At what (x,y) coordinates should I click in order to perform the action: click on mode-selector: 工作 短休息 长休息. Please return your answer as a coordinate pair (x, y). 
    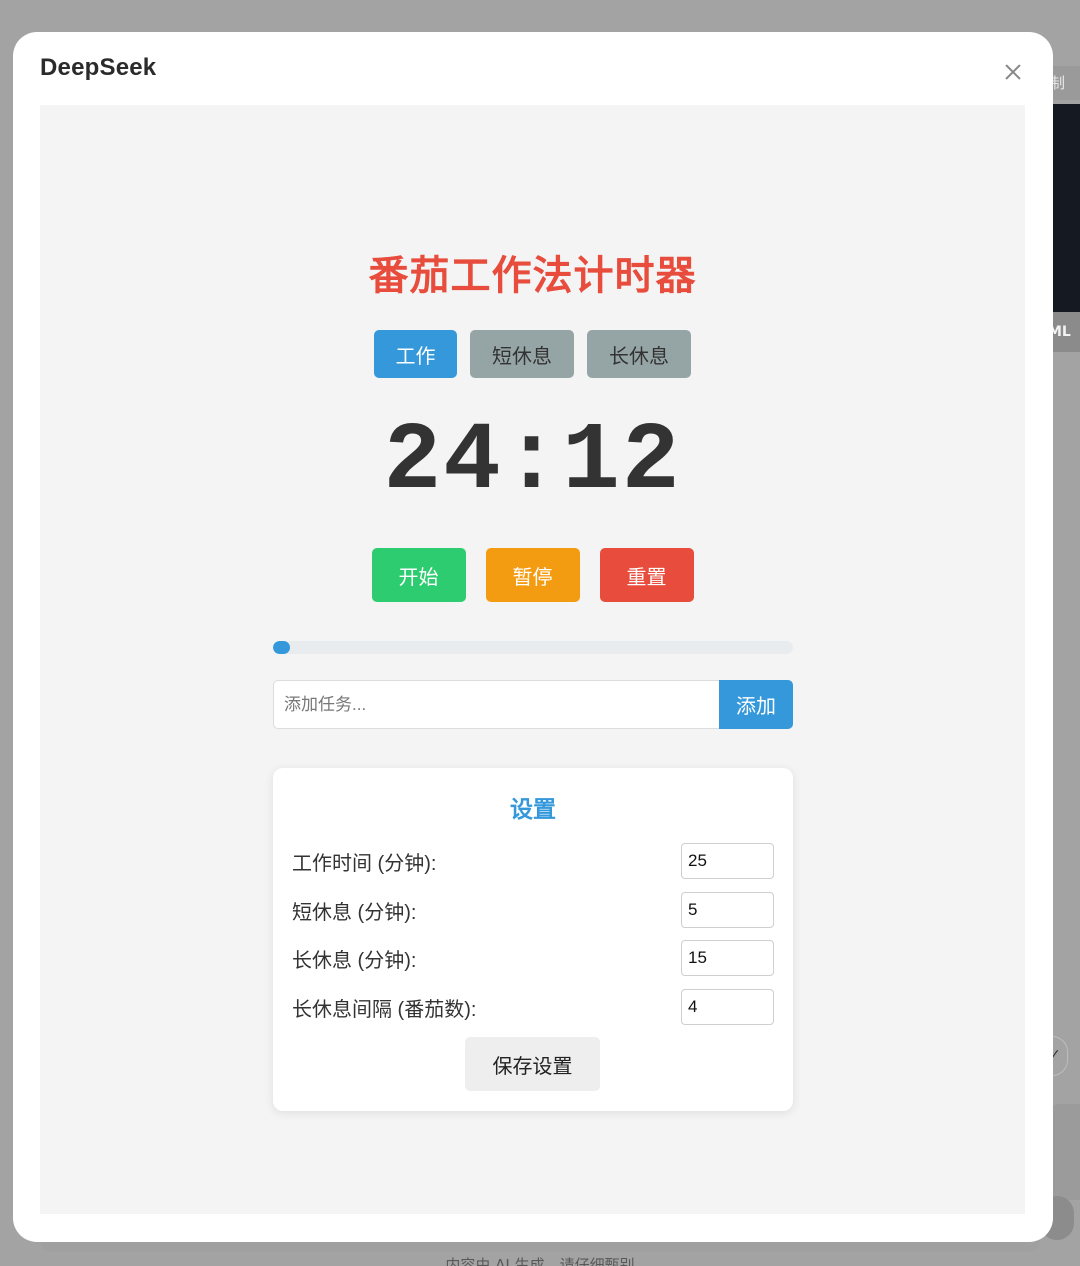
    Looking at the image, I should click on (532, 354).